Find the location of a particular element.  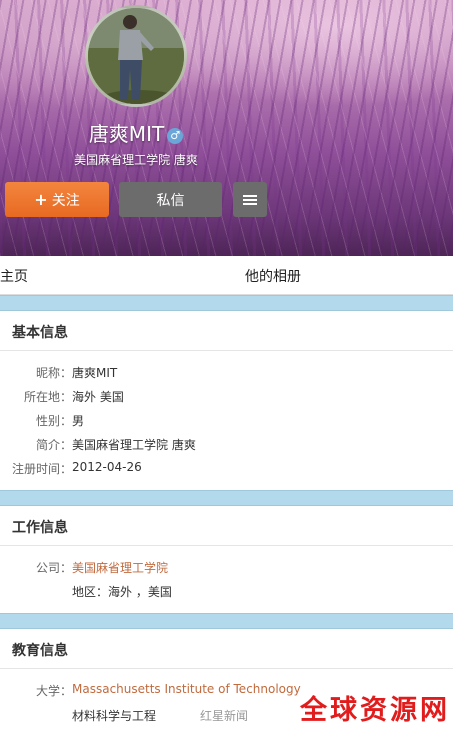

work-info-title: 工作信息 is located at coordinates (226, 526).